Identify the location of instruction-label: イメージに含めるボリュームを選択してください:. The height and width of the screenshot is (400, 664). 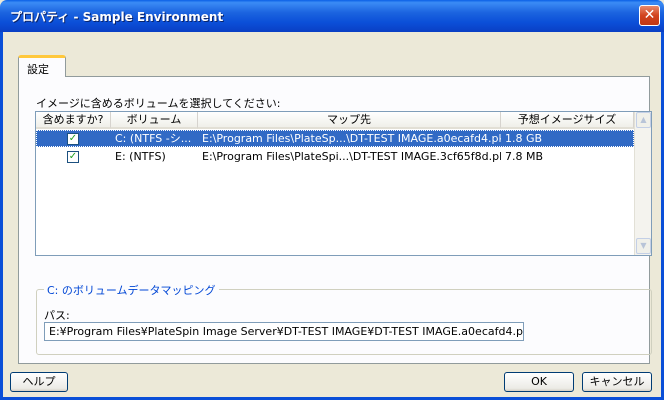
(158, 103).